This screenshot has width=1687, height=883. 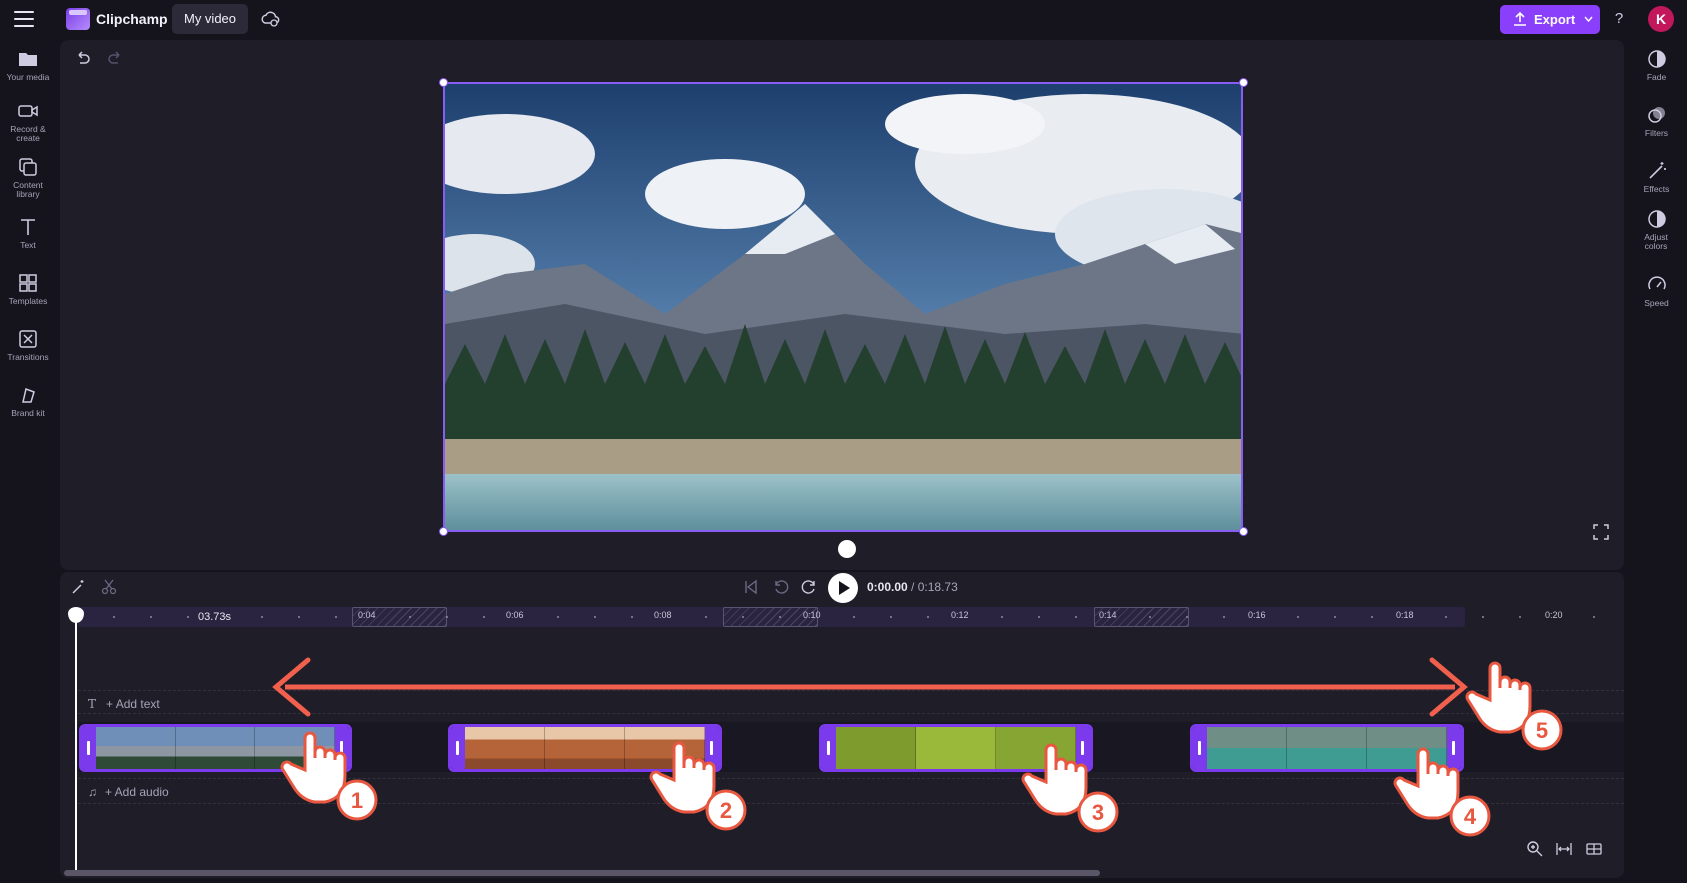 What do you see at coordinates (28, 395) in the screenshot?
I see `brand-kit-icon` at bounding box center [28, 395].